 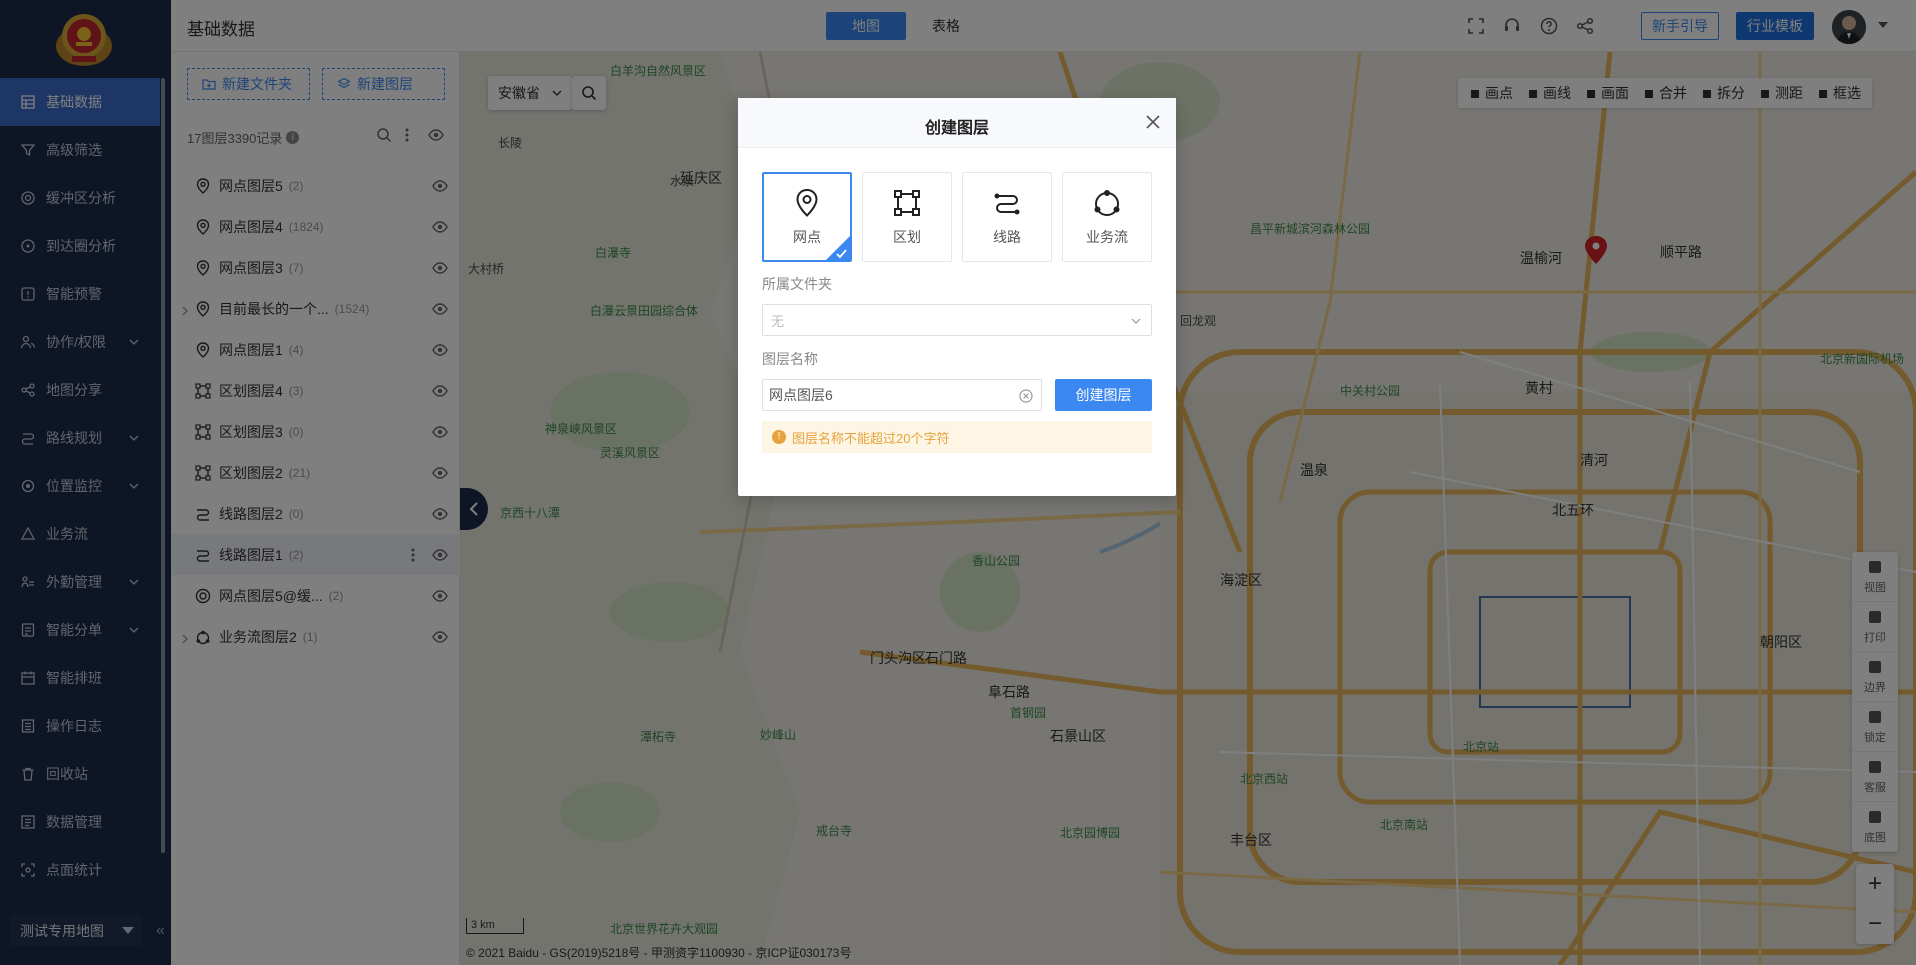 What do you see at coordinates (1007, 204) in the screenshot?
I see `route-icon` at bounding box center [1007, 204].